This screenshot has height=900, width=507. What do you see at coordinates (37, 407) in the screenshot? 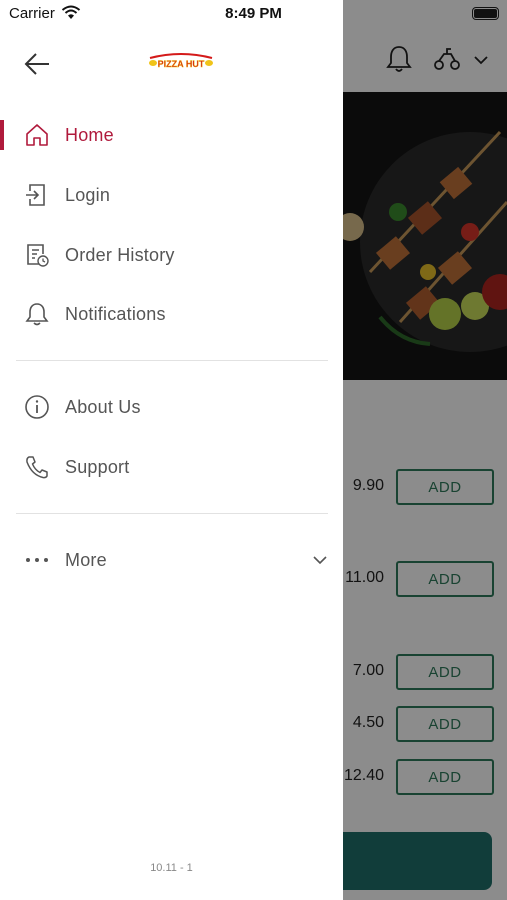
I see `info-icon` at bounding box center [37, 407].